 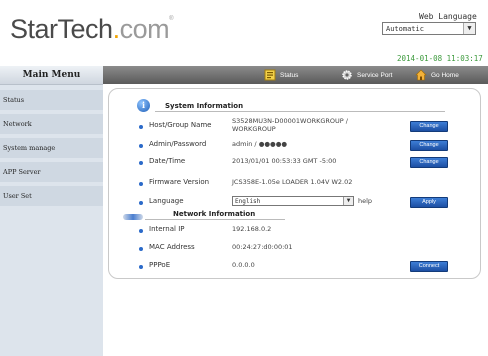 I want to click on service-port-nav-button: Service Port, so click(x=366, y=75).